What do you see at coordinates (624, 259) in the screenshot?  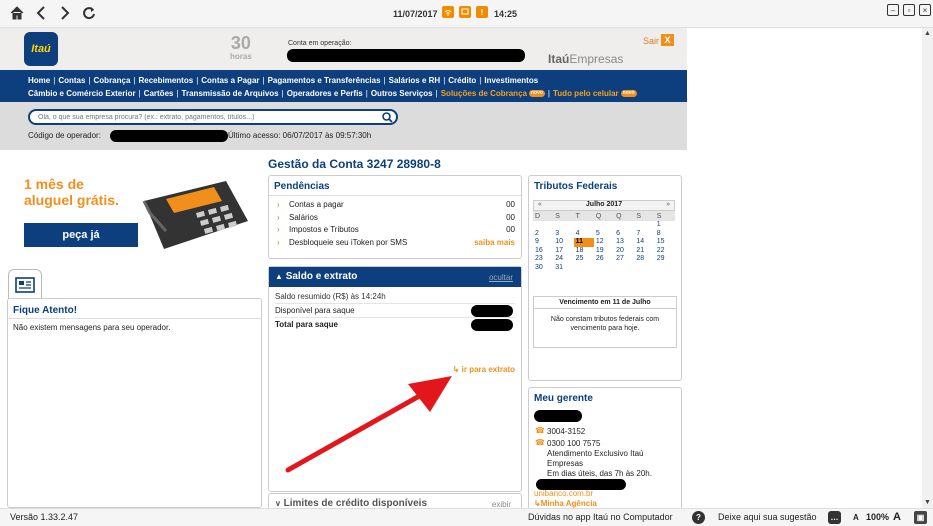 I see `calendar-day: 27` at bounding box center [624, 259].